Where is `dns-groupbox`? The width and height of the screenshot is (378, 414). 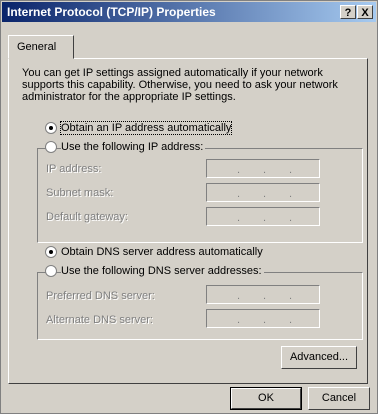
dns-groupbox is located at coordinates (200, 306).